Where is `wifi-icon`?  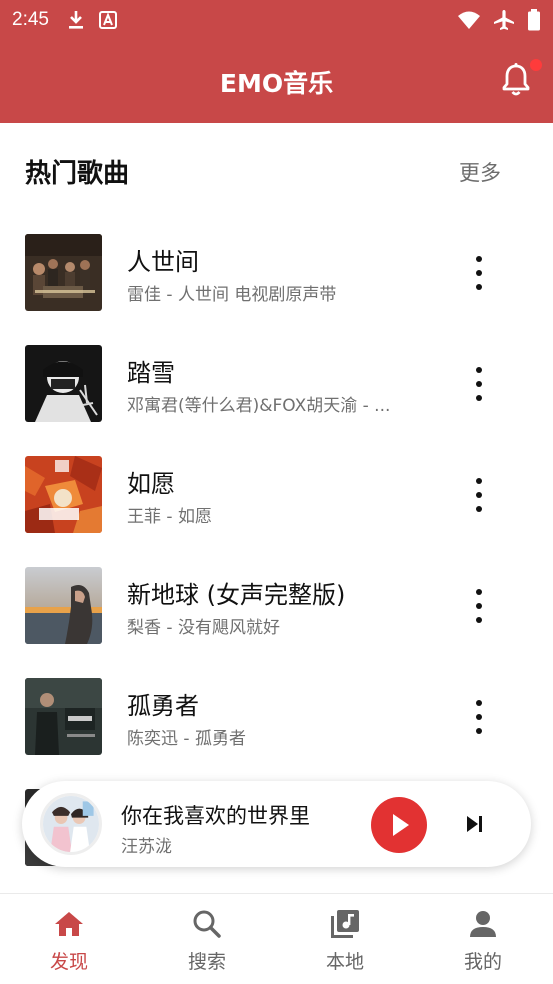 wifi-icon is located at coordinates (469, 20).